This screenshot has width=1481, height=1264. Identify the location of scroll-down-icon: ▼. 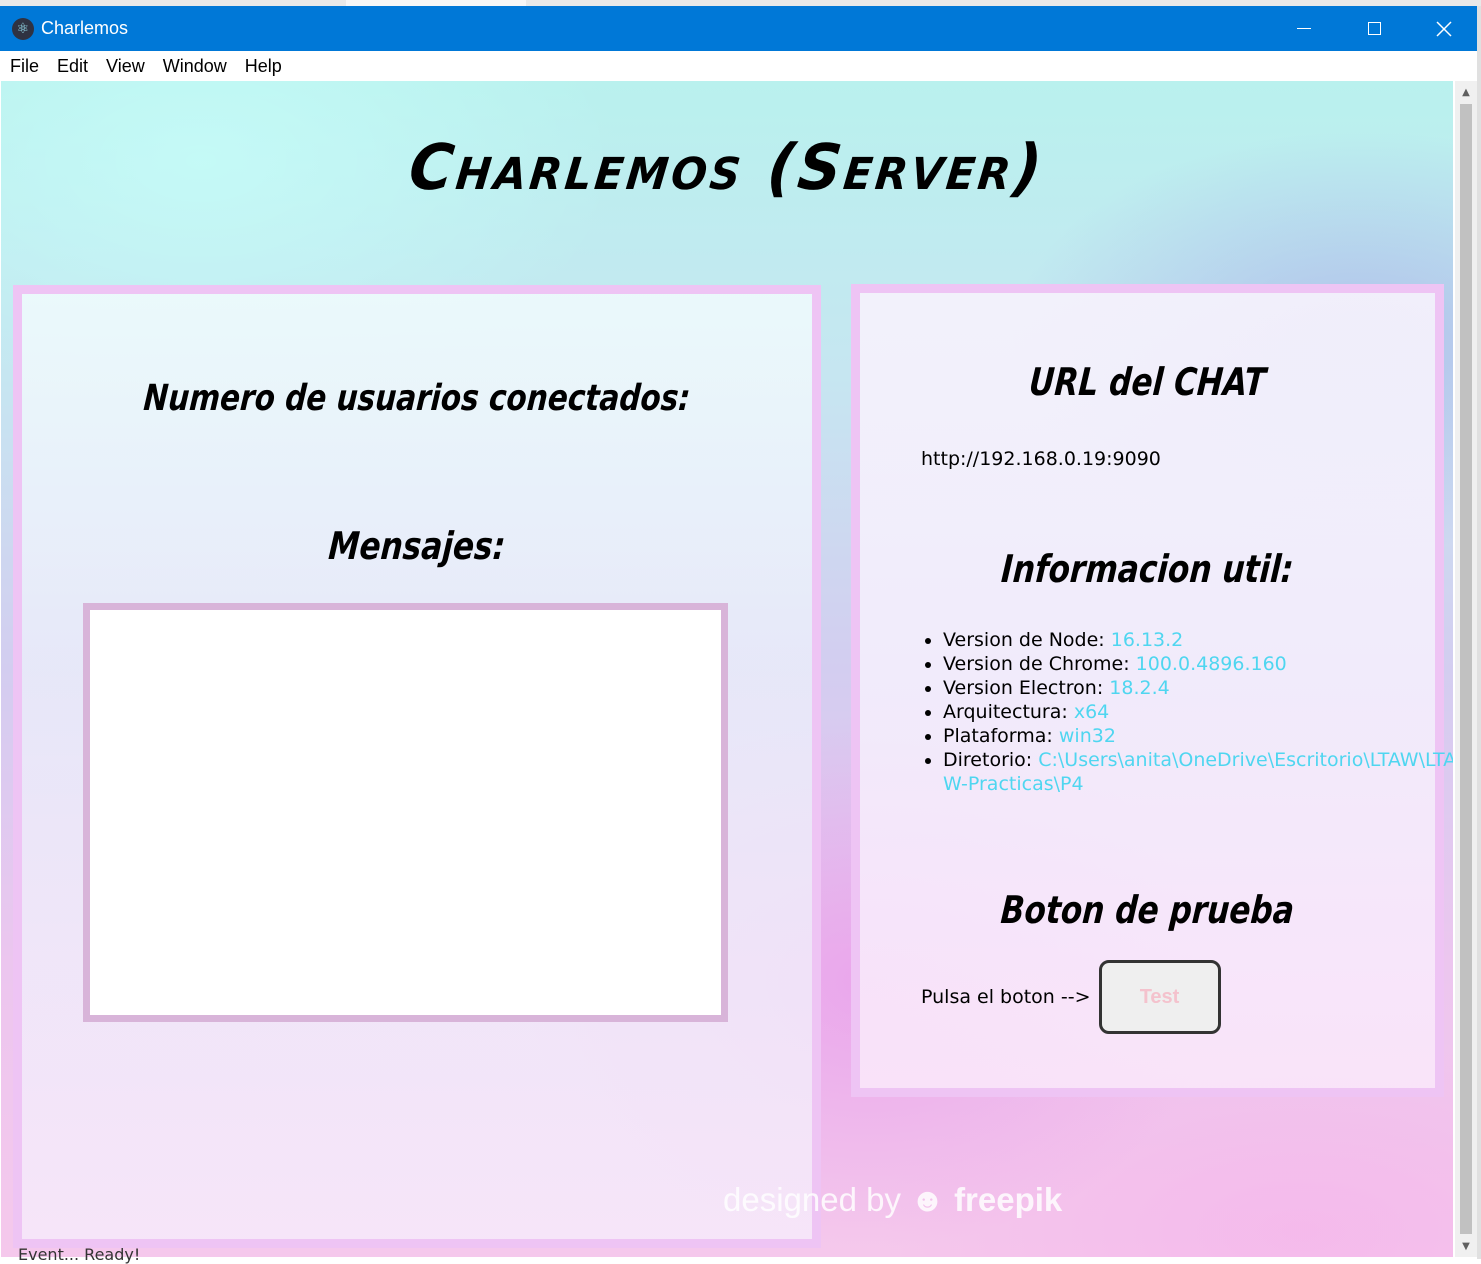
(1466, 1246).